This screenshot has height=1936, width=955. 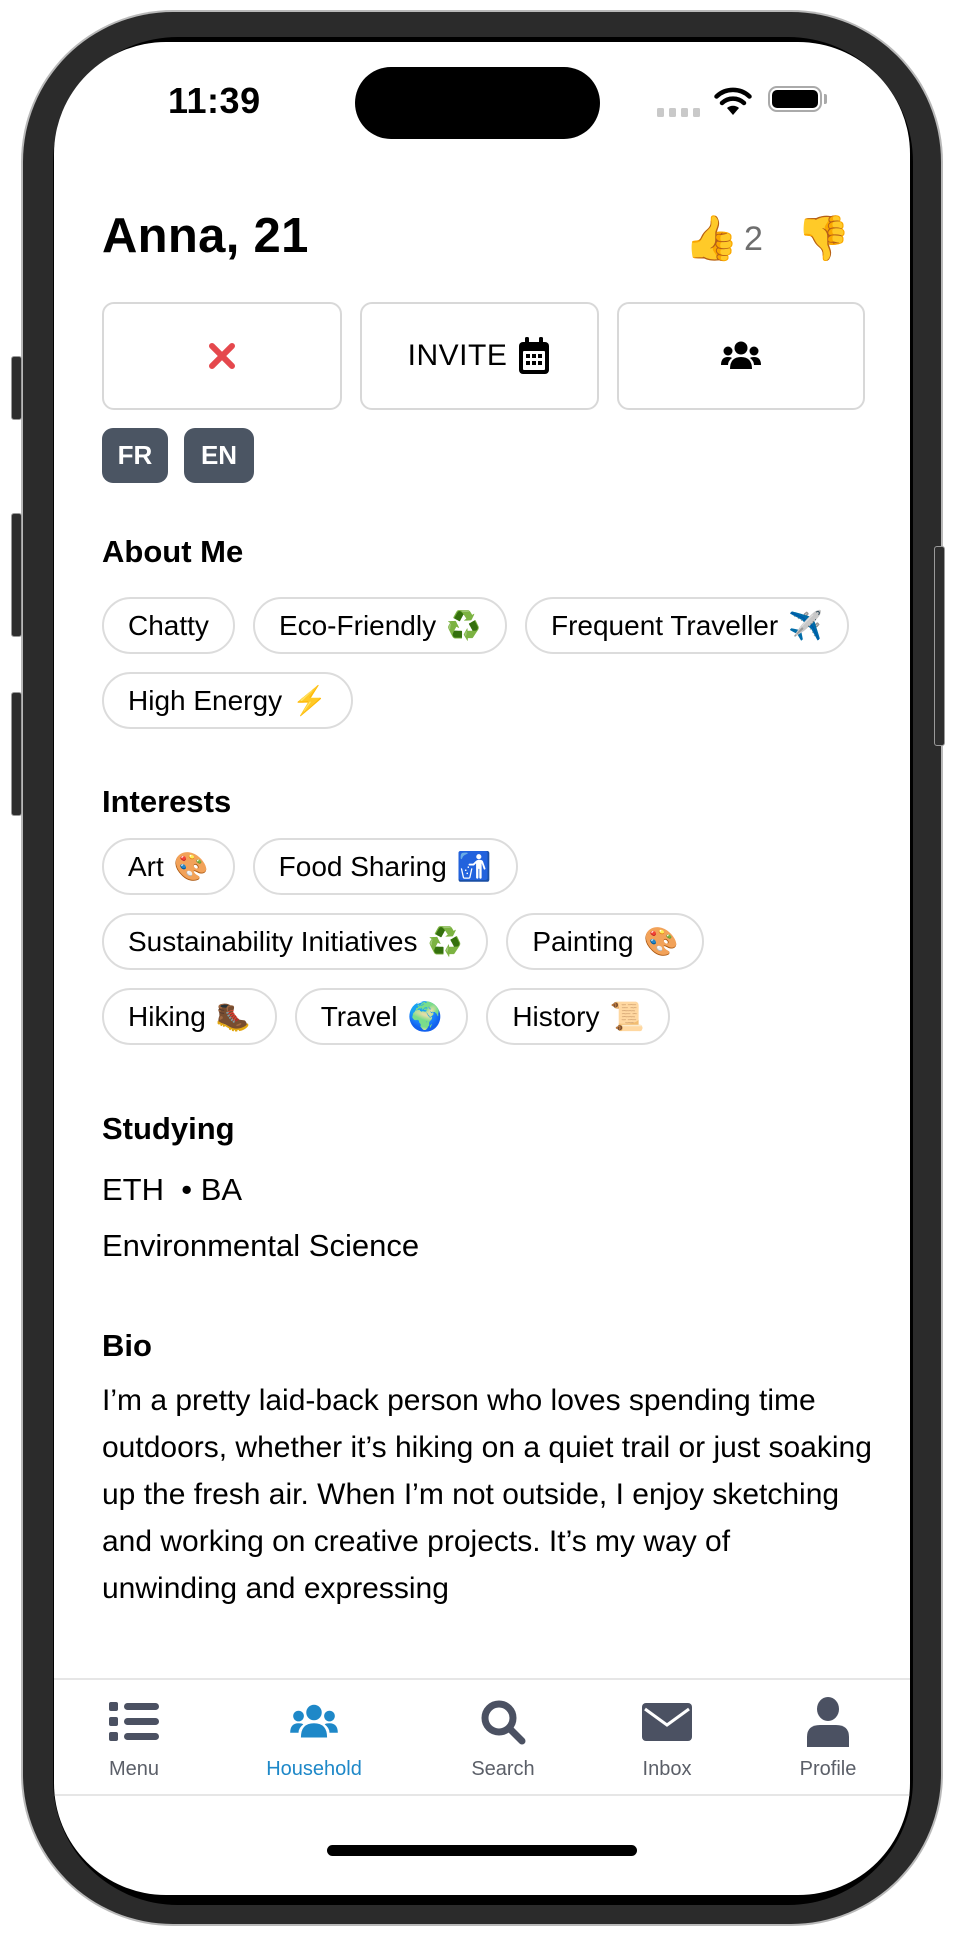 What do you see at coordinates (16, 575) in the screenshot?
I see `volume-up-button` at bounding box center [16, 575].